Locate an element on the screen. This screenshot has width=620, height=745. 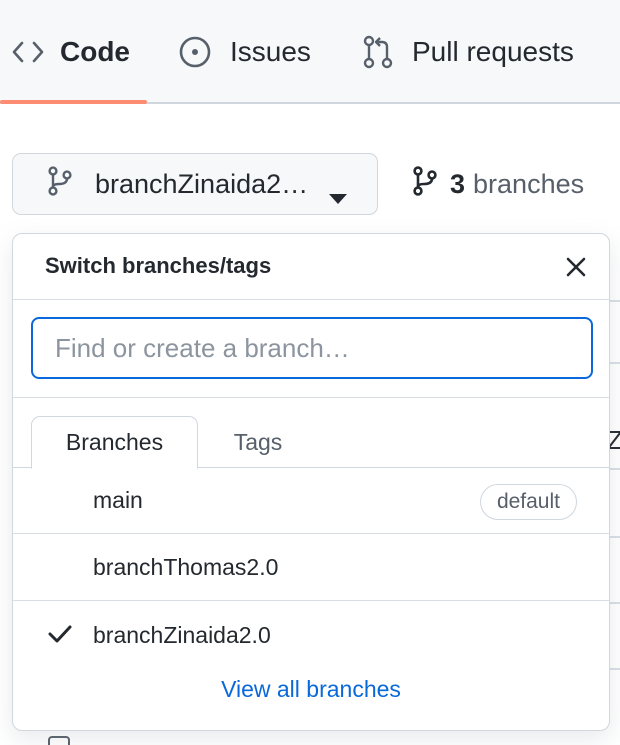
tab-pull-requests: Pull requests is located at coordinates (468, 52).